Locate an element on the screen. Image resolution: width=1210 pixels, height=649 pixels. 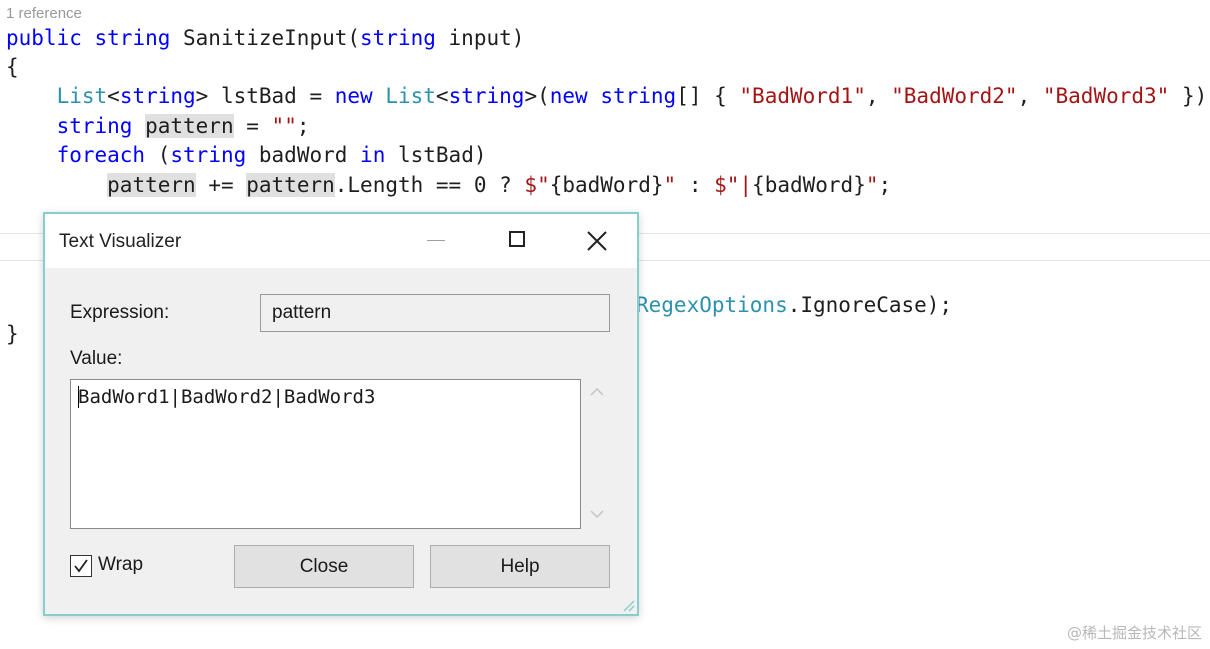
code-line-7-visible-tail: RegexOptions.IgnoreCase); is located at coordinates (794, 305).